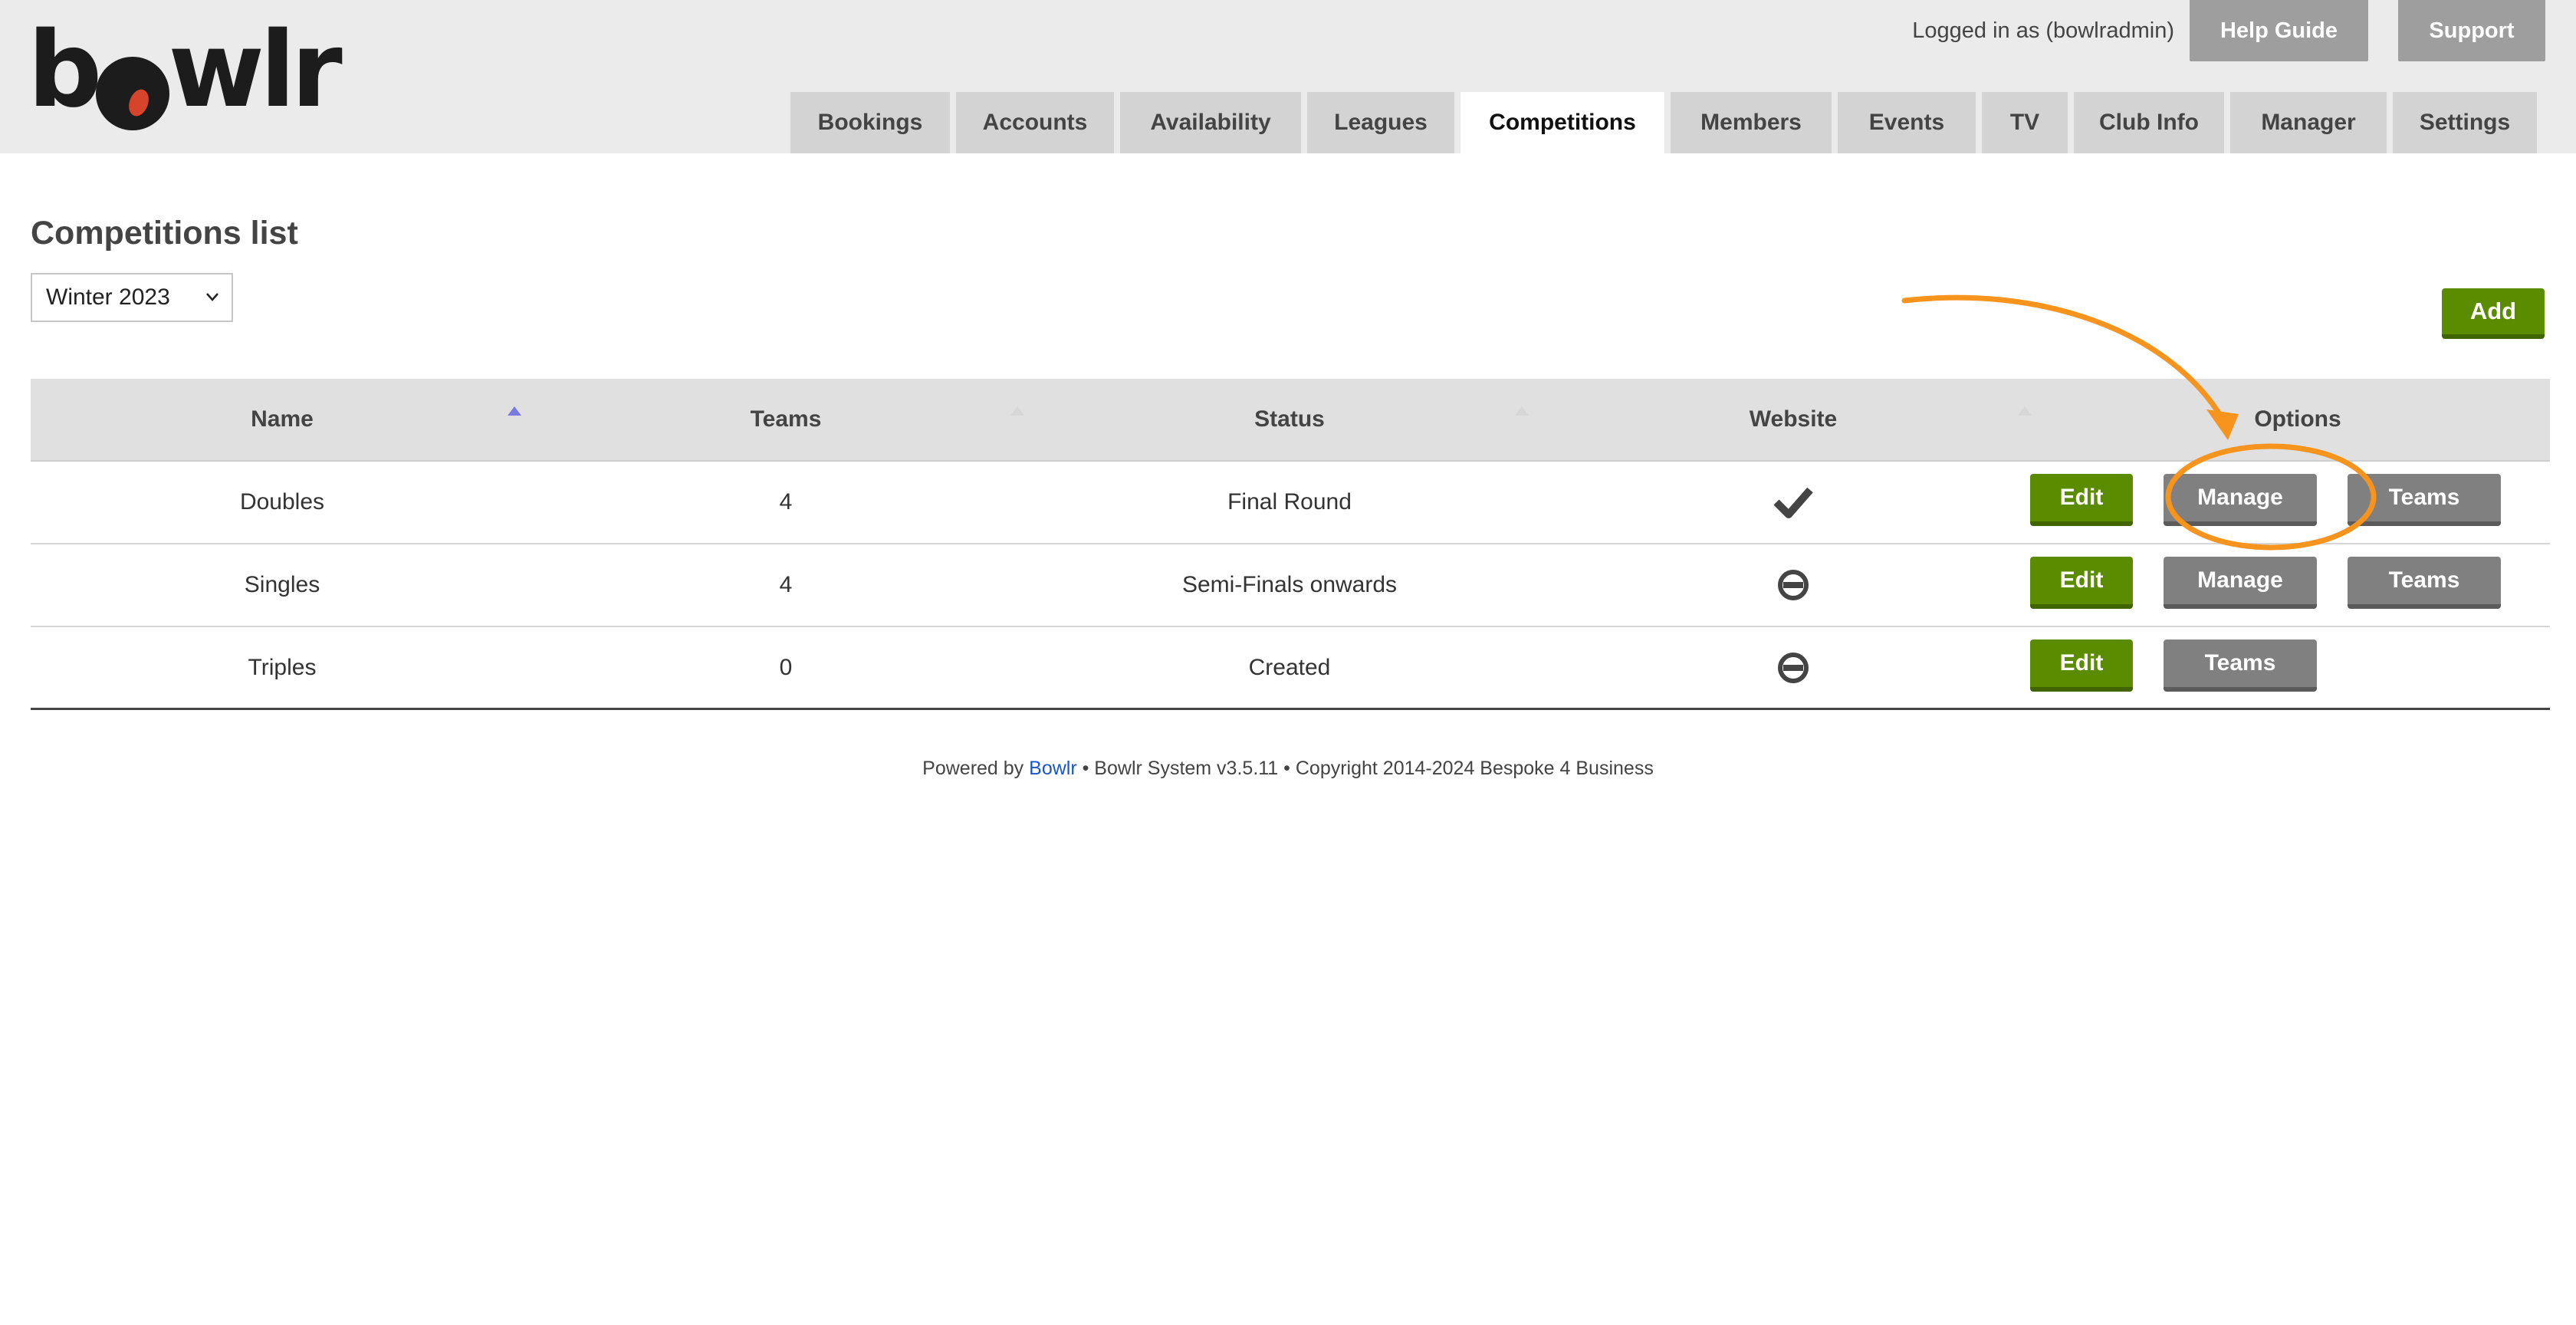 This screenshot has height=1325, width=2576. Describe the element at coordinates (2471, 30) in the screenshot. I see `support-button: Support` at that location.